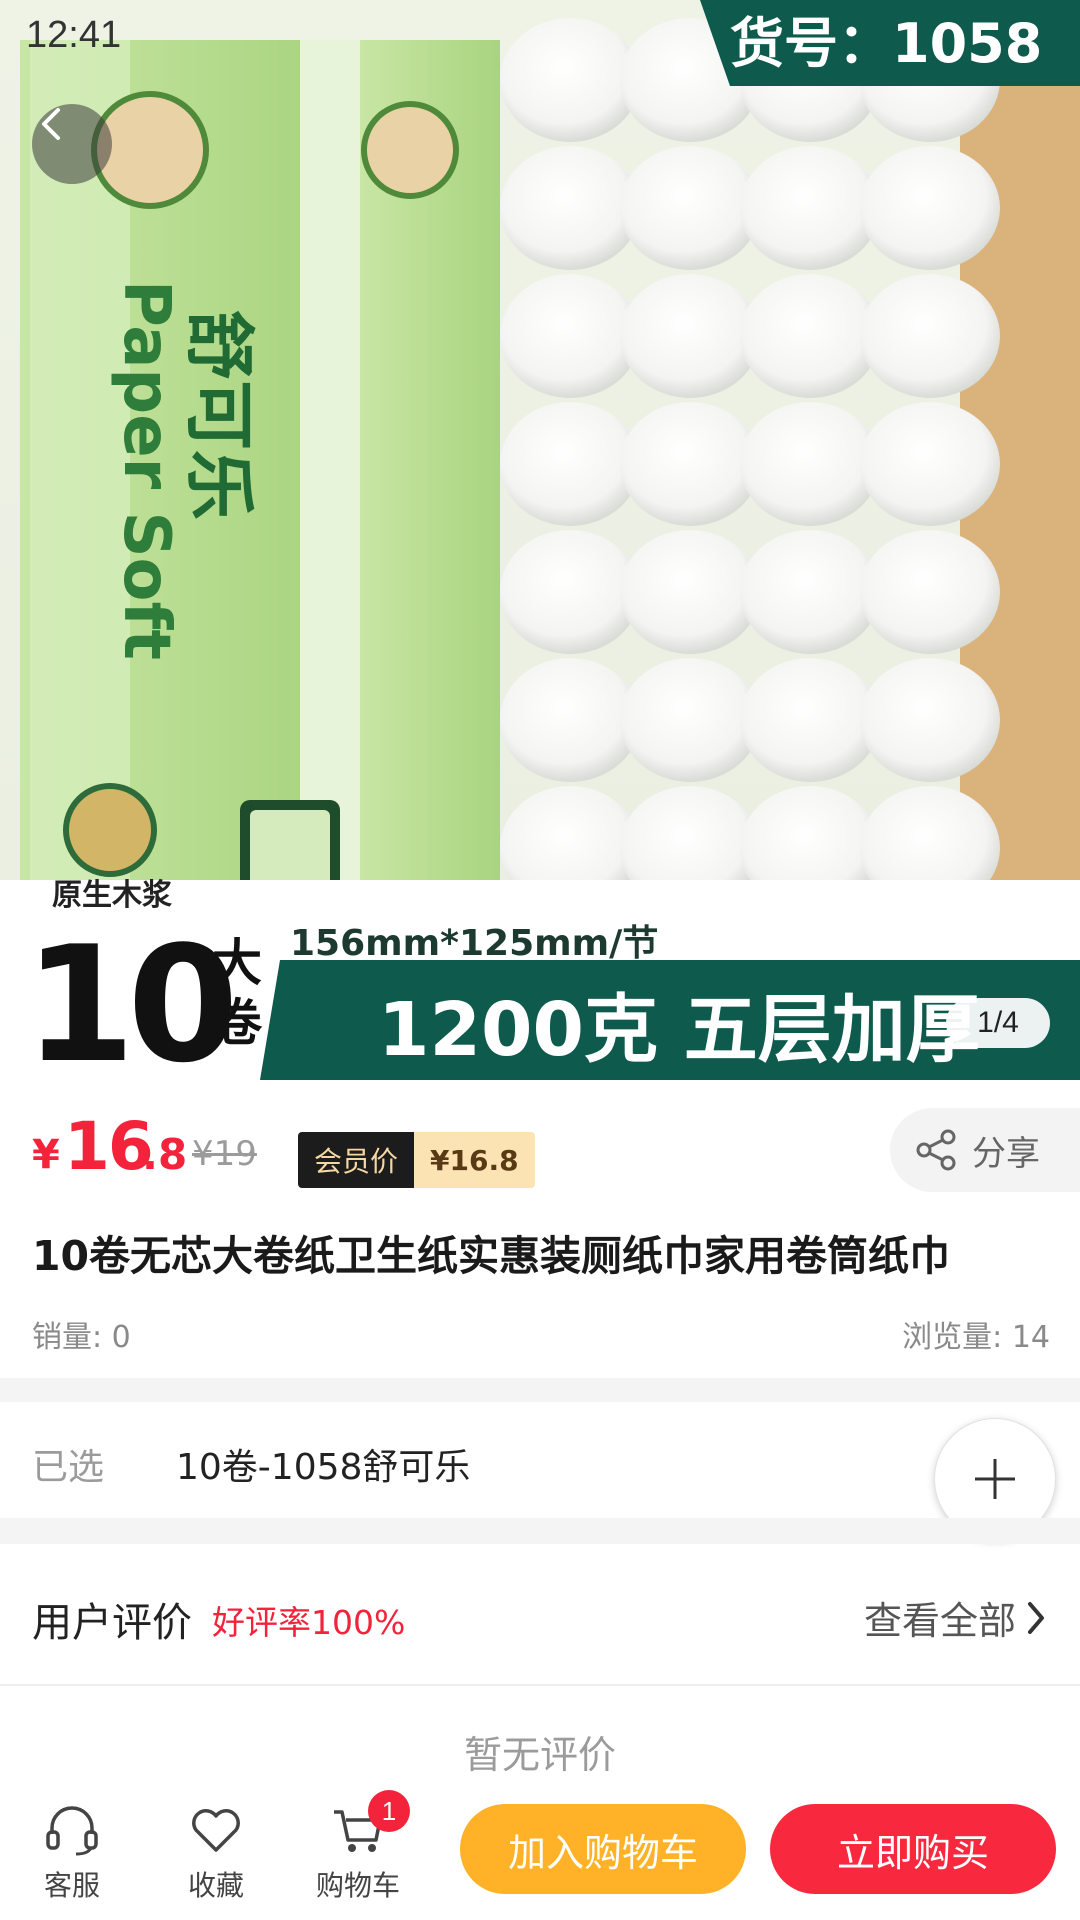 Image resolution: width=1080 pixels, height=1920 pixels. What do you see at coordinates (998, 1023) in the screenshot?
I see `image-counter: 1/4` at bounding box center [998, 1023].